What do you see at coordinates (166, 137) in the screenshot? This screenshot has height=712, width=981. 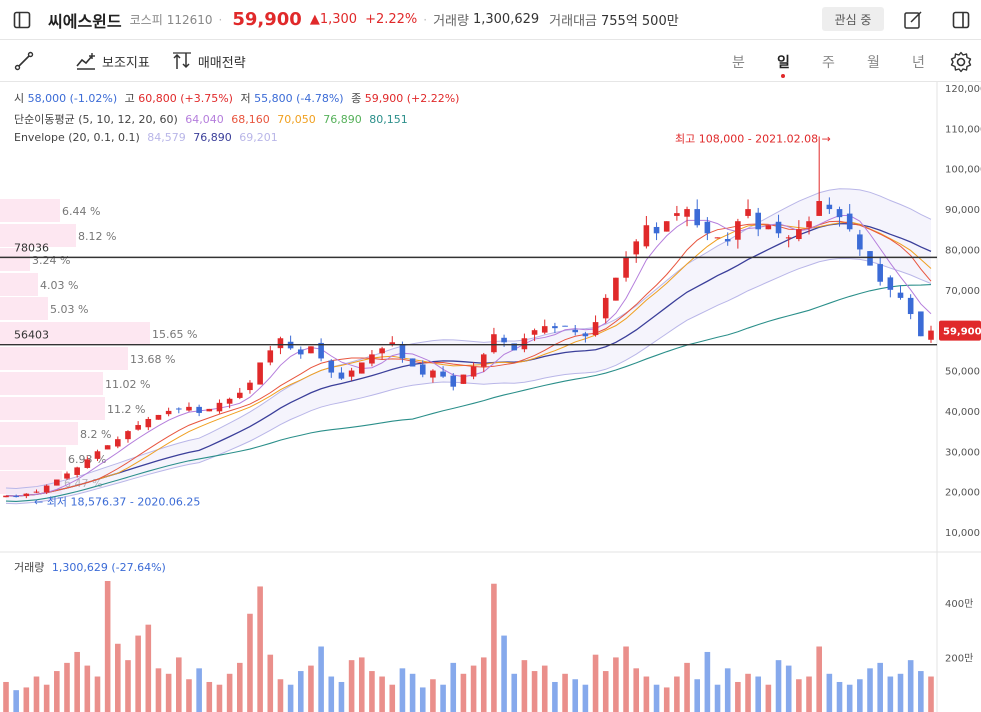 I see `envelope-upper: 84,579` at bounding box center [166, 137].